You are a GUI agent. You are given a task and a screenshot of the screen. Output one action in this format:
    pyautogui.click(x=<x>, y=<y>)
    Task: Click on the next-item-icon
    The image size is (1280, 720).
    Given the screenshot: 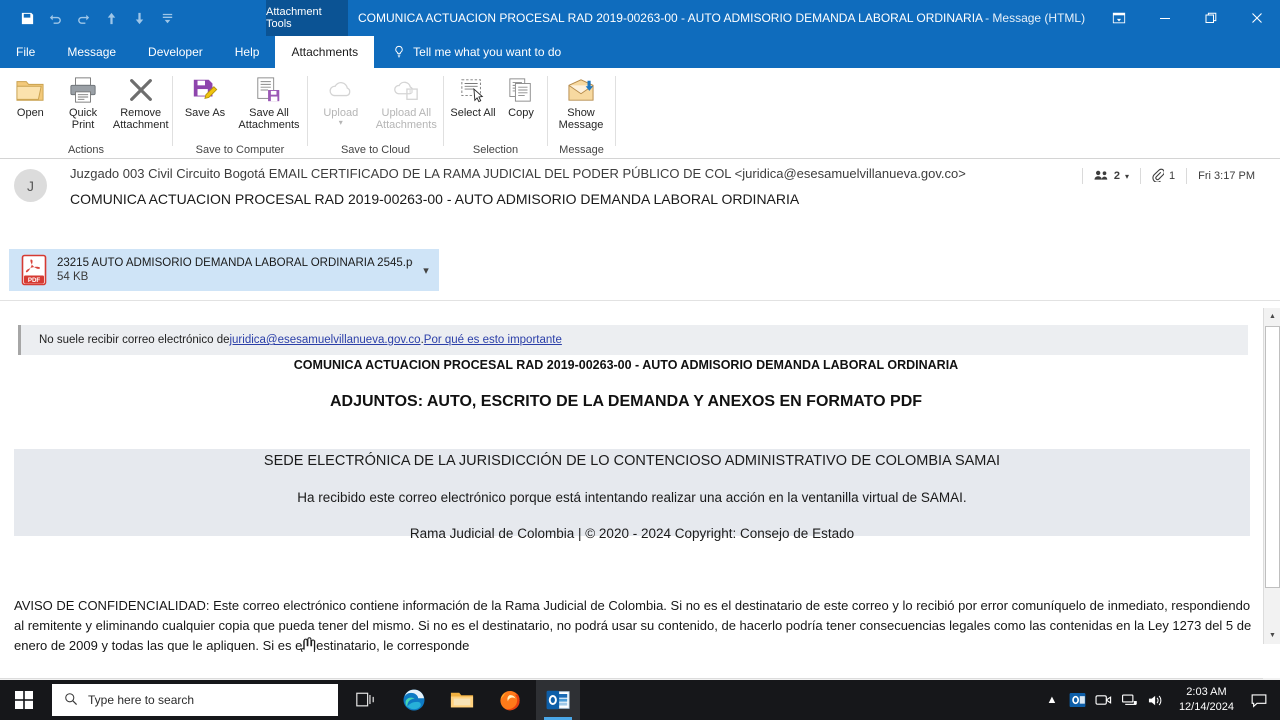 What is the action you would take?
    pyautogui.click(x=139, y=18)
    